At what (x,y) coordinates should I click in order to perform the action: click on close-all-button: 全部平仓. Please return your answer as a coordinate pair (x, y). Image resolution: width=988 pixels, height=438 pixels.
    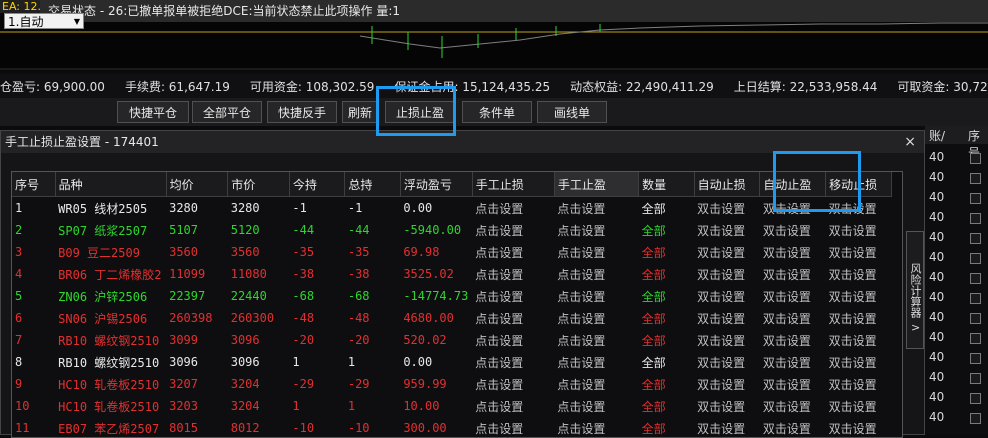
    Looking at the image, I should click on (227, 112).